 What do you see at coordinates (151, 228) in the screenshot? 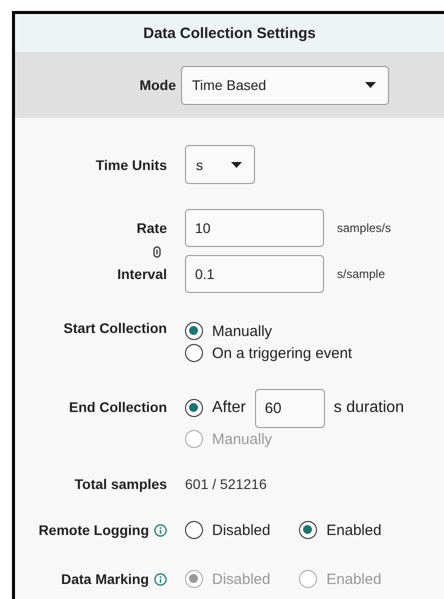
I see `rate-label: Rate` at bounding box center [151, 228].